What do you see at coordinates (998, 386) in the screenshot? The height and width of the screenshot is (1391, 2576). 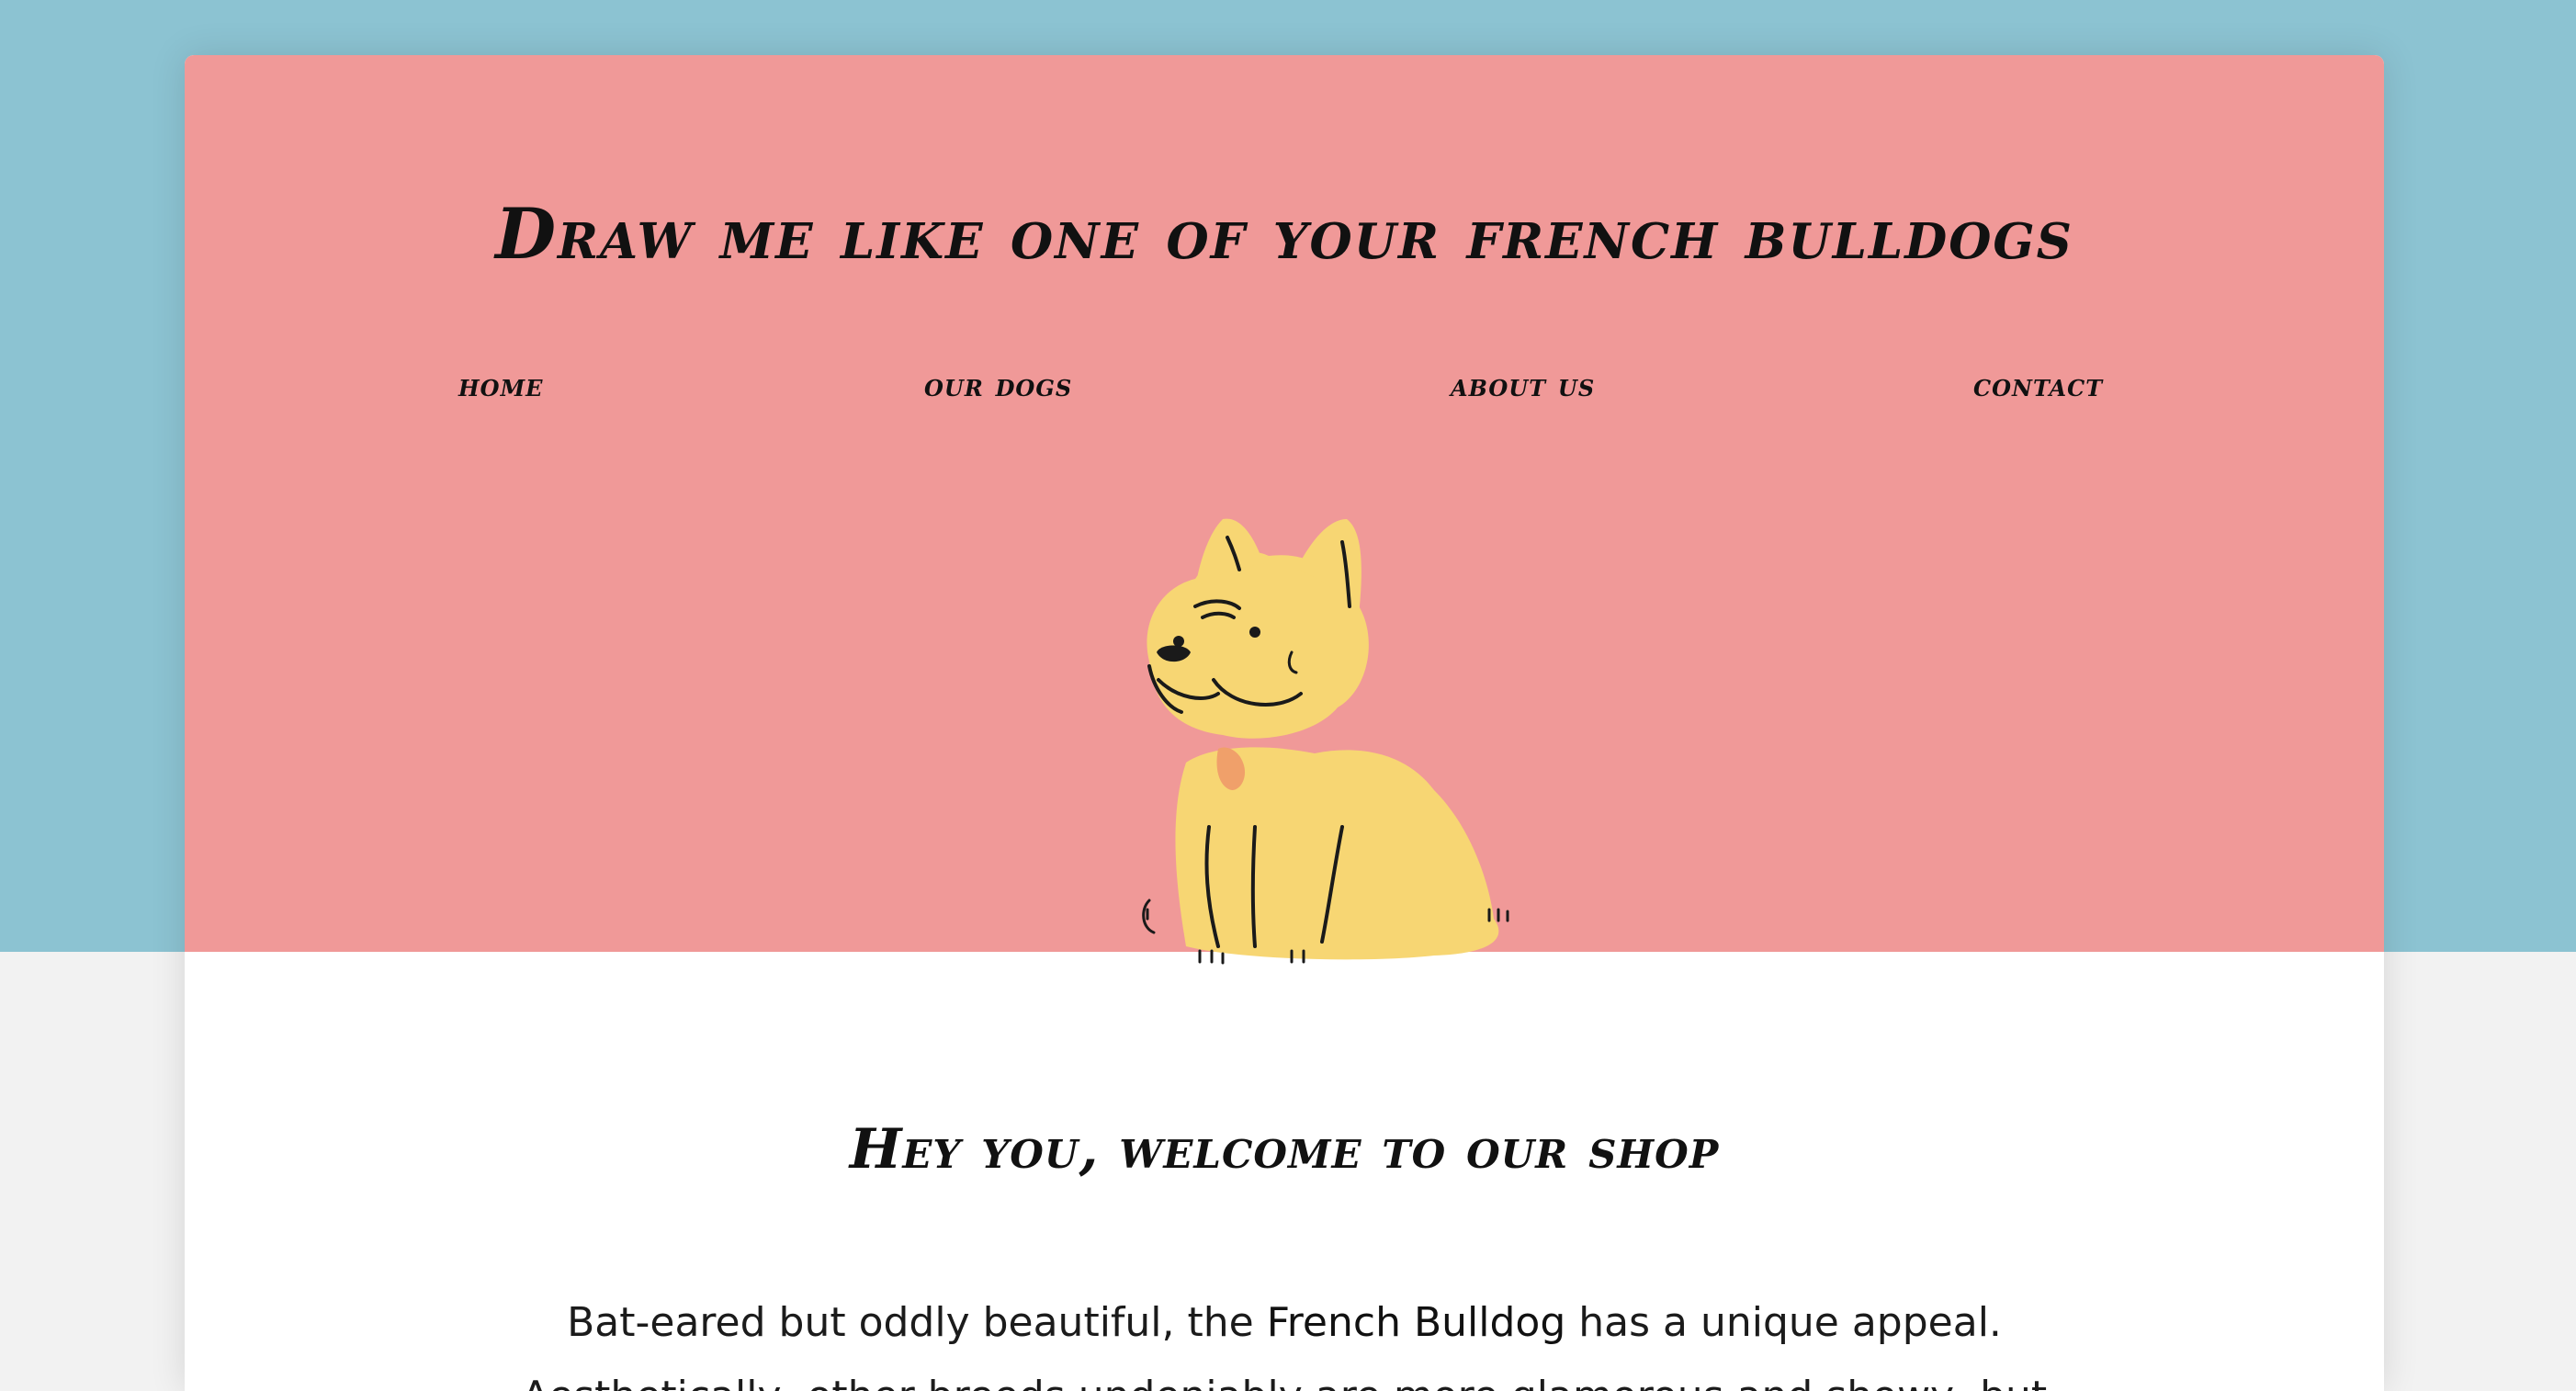 I see `nav-link-our-dogs: our dogs` at bounding box center [998, 386].